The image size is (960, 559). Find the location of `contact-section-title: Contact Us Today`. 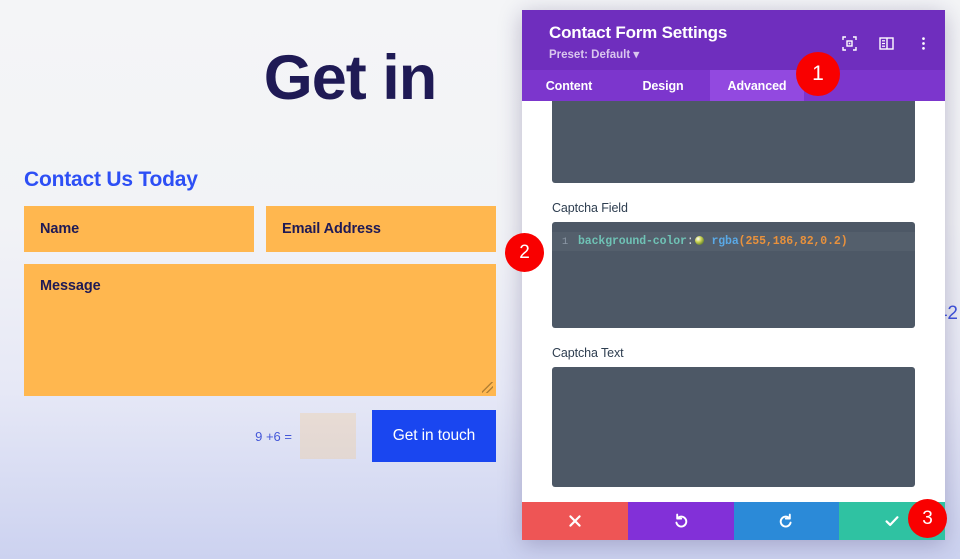

contact-section-title: Contact Us Today is located at coordinates (111, 179).